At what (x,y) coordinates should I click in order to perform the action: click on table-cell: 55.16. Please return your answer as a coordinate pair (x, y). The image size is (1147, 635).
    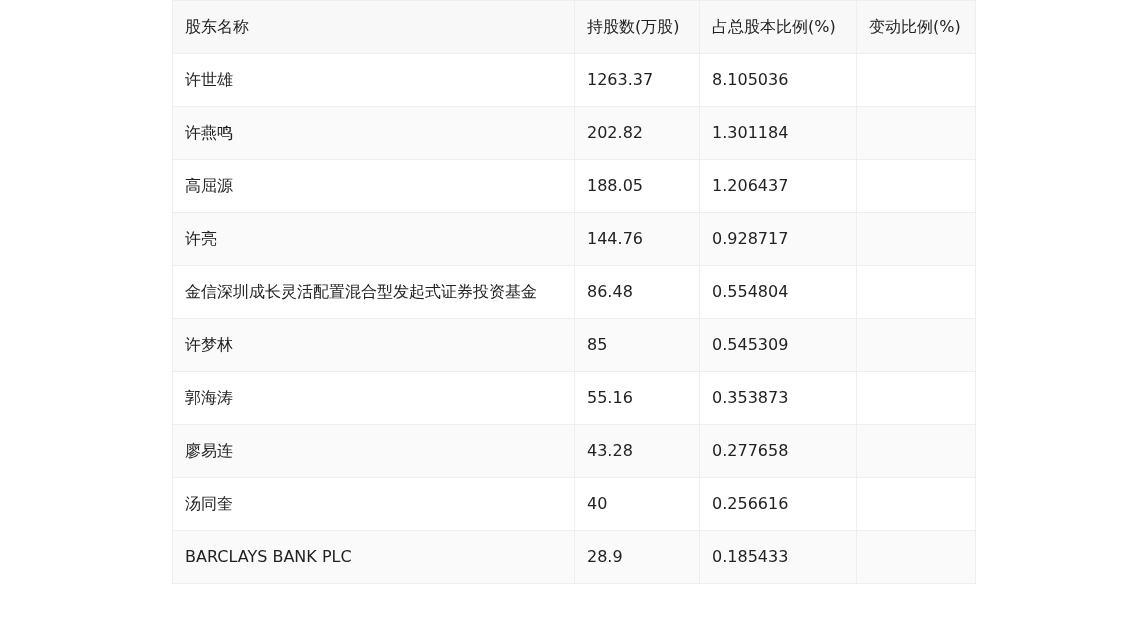
    Looking at the image, I should click on (637, 398).